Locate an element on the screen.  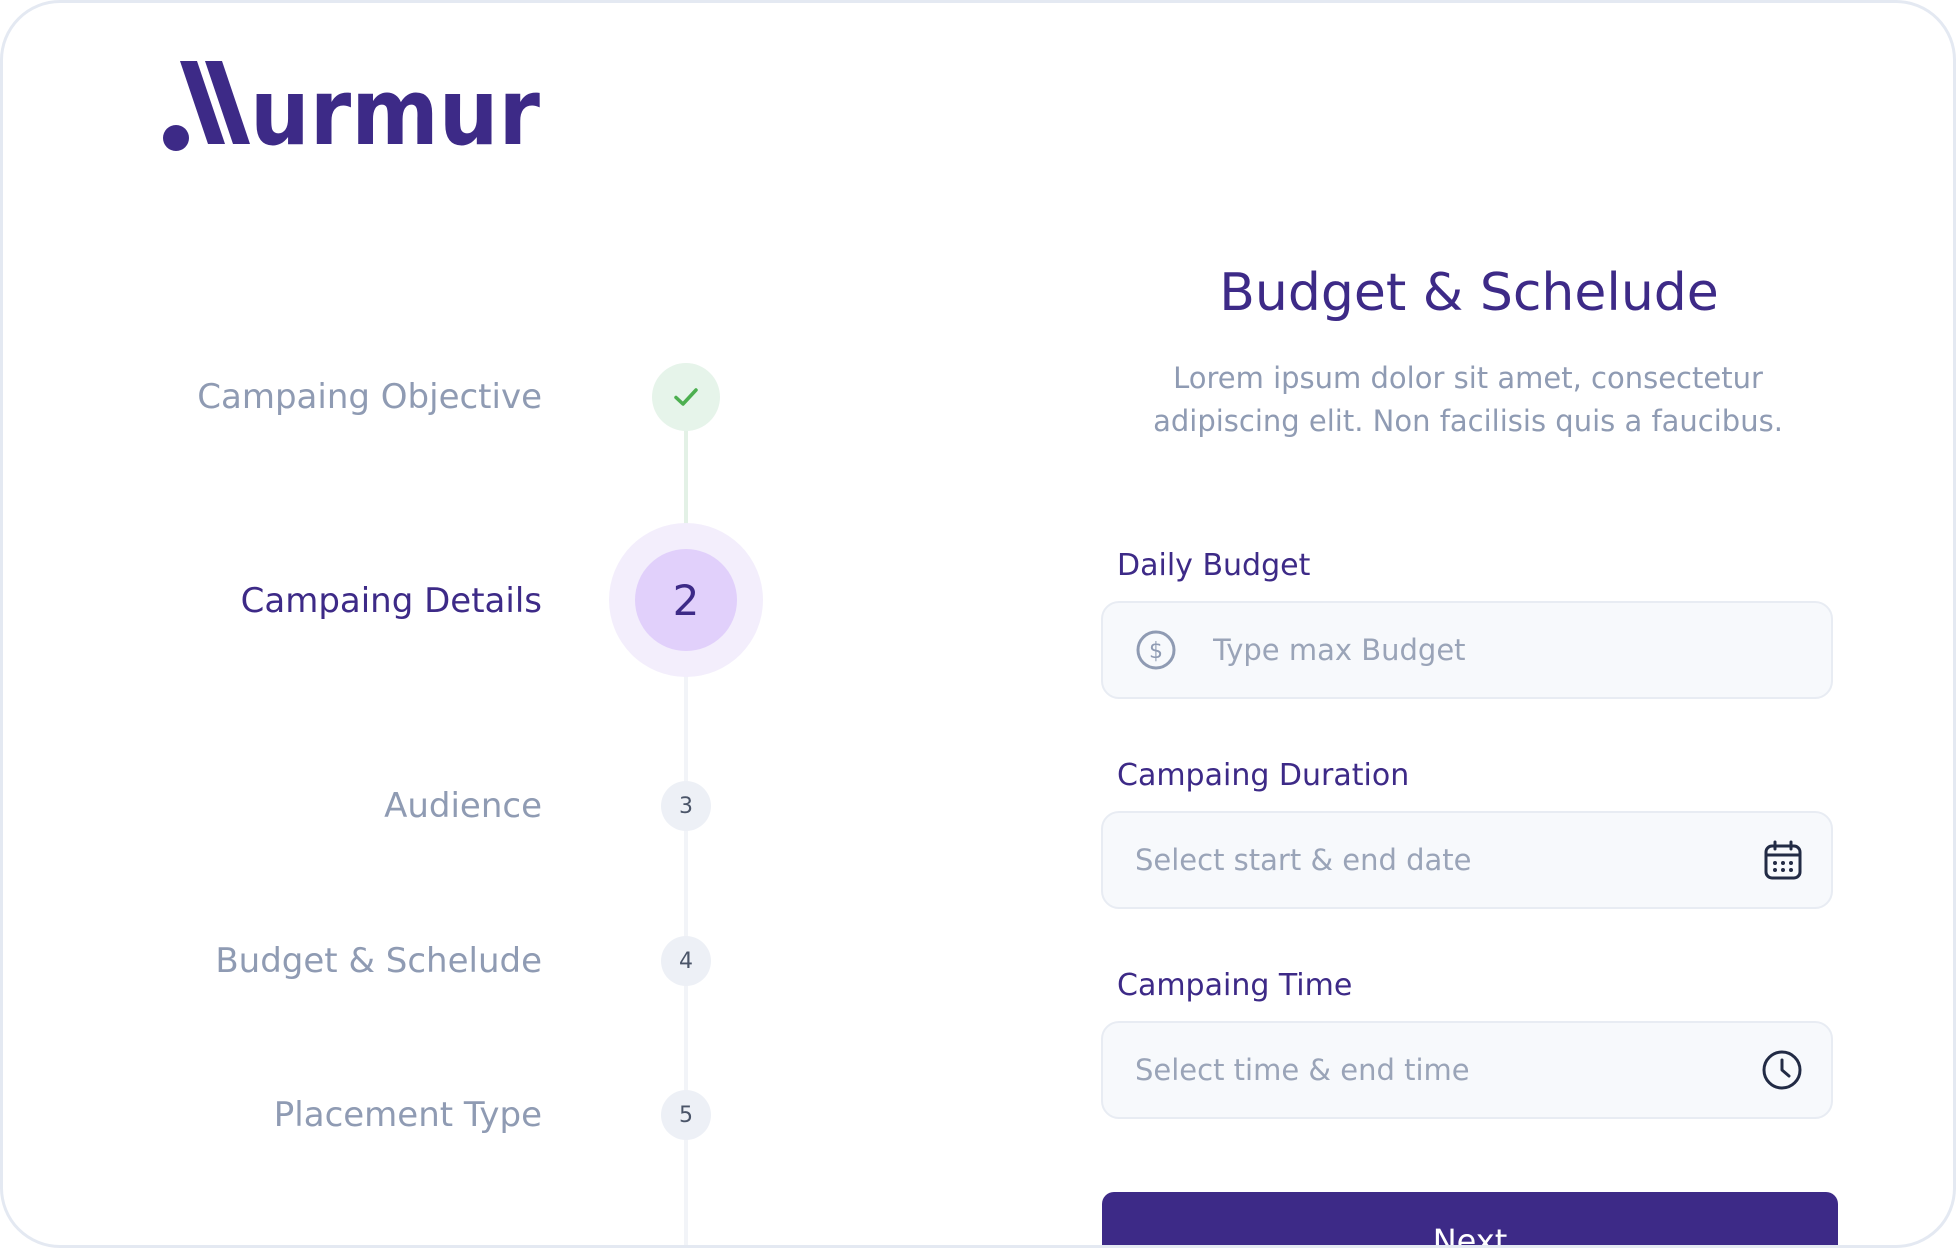
murmur-logo: urmur is located at coordinates (352, 107).